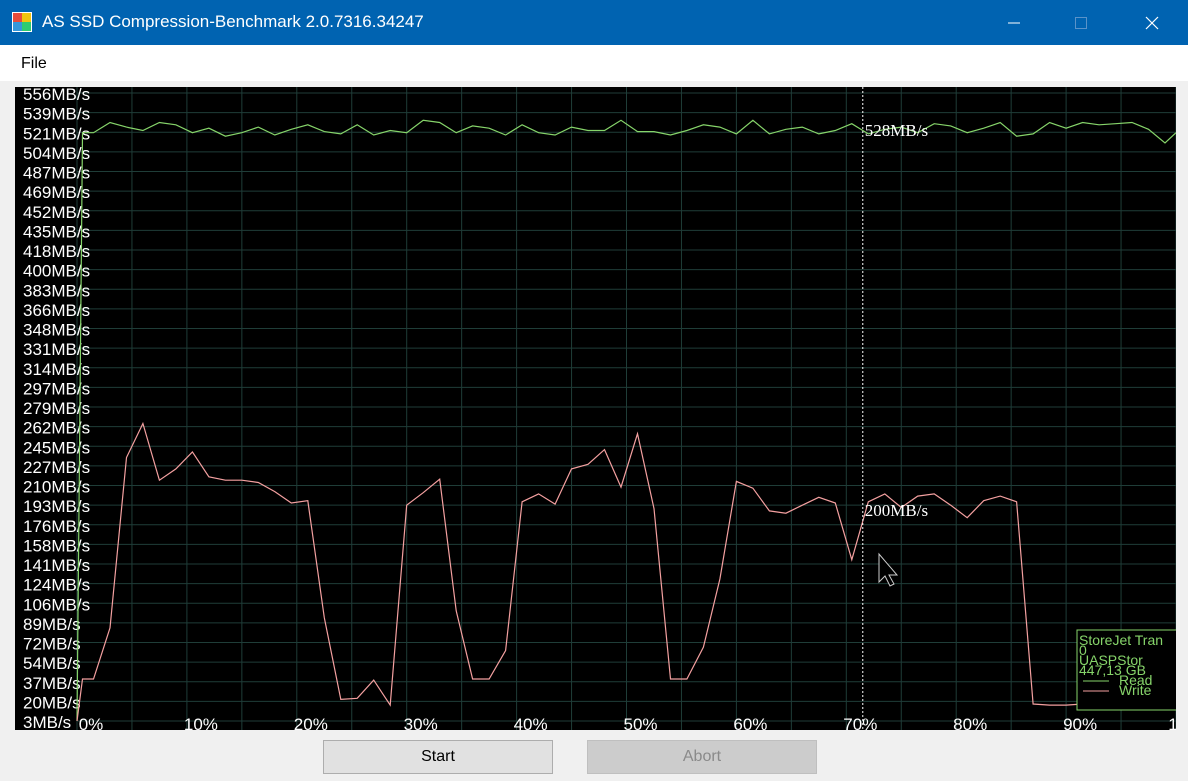 This screenshot has height=781, width=1188. I want to click on x-tick-label: 60%, so click(750, 722).